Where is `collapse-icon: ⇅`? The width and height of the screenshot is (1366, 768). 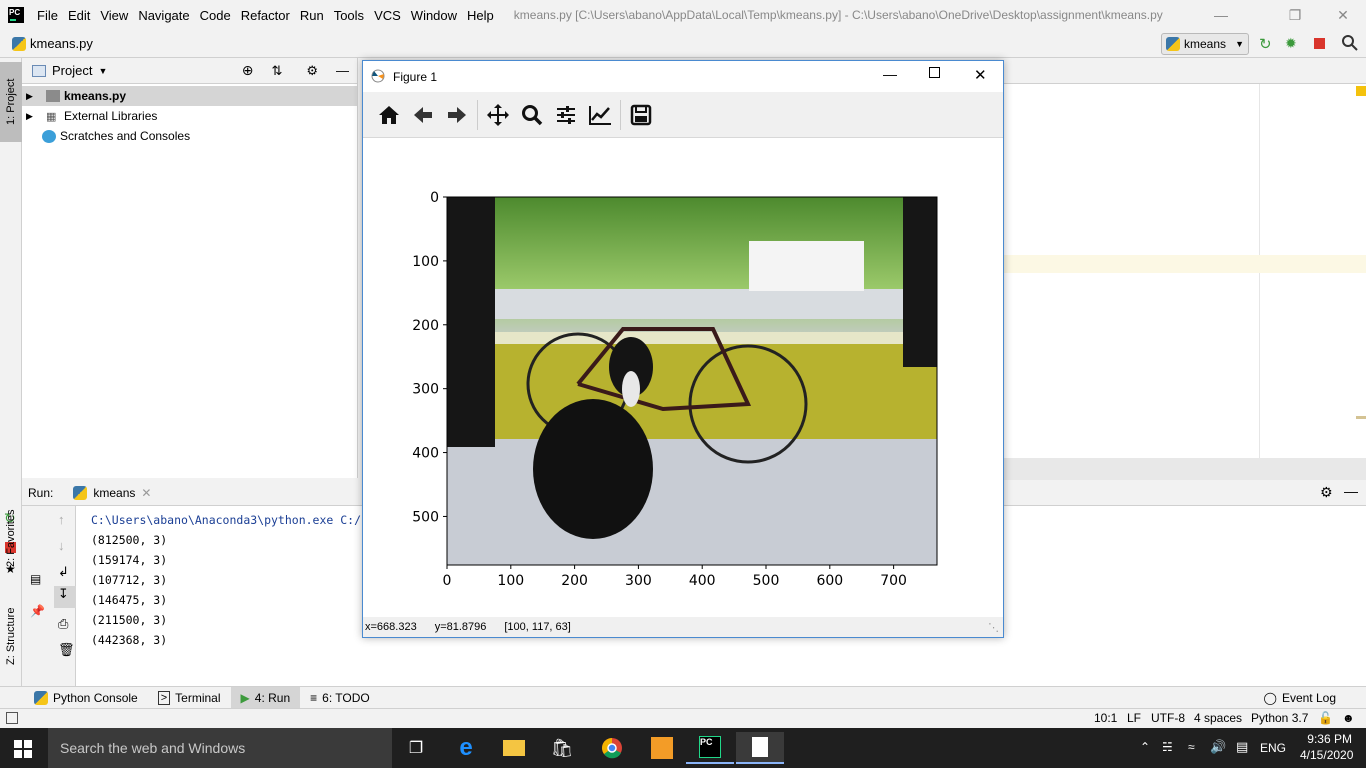
collapse-icon: ⇅ is located at coordinates (276, 71).